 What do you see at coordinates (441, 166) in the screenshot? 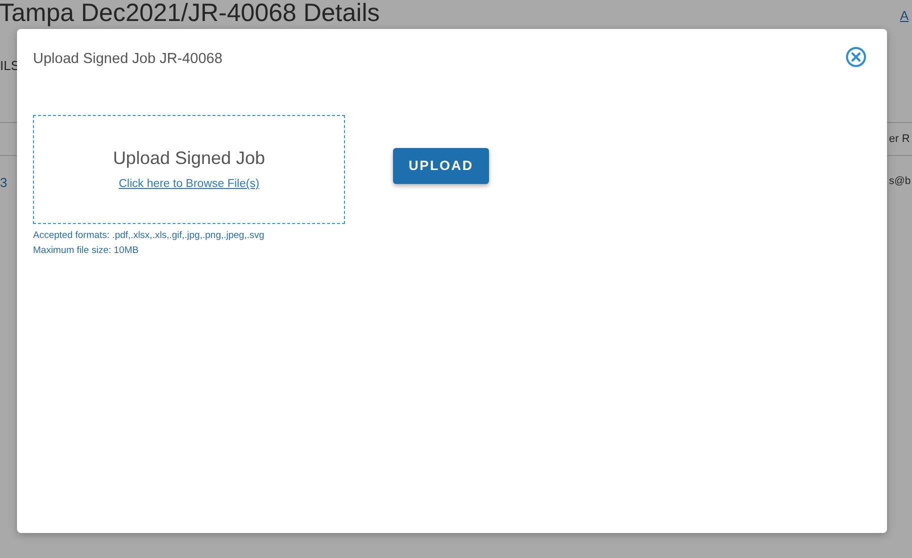
I see `upload-button: UPLOAD` at bounding box center [441, 166].